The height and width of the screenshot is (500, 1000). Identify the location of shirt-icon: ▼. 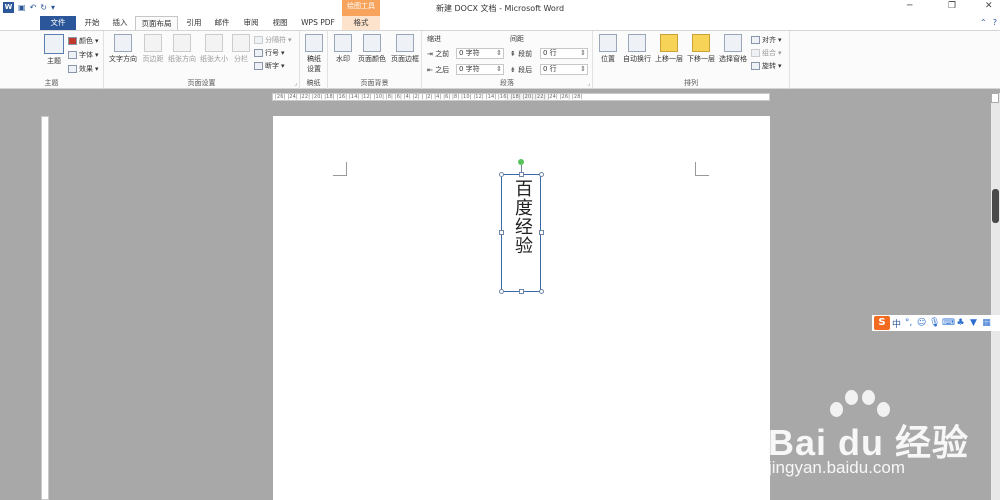
(973, 323).